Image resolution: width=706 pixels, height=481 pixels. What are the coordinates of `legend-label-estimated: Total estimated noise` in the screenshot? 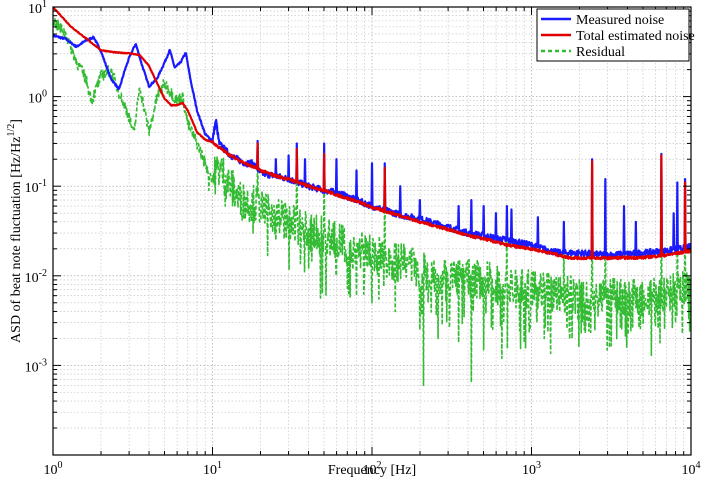 It's located at (635, 36).